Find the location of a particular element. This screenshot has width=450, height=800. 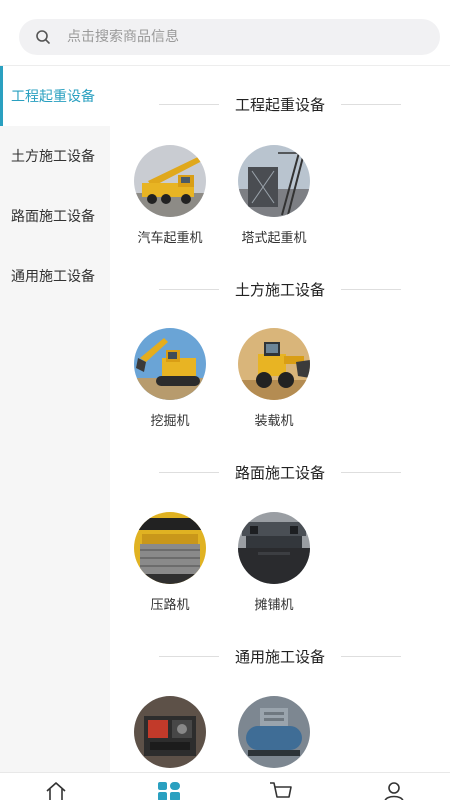

generator-image is located at coordinates (170, 732).